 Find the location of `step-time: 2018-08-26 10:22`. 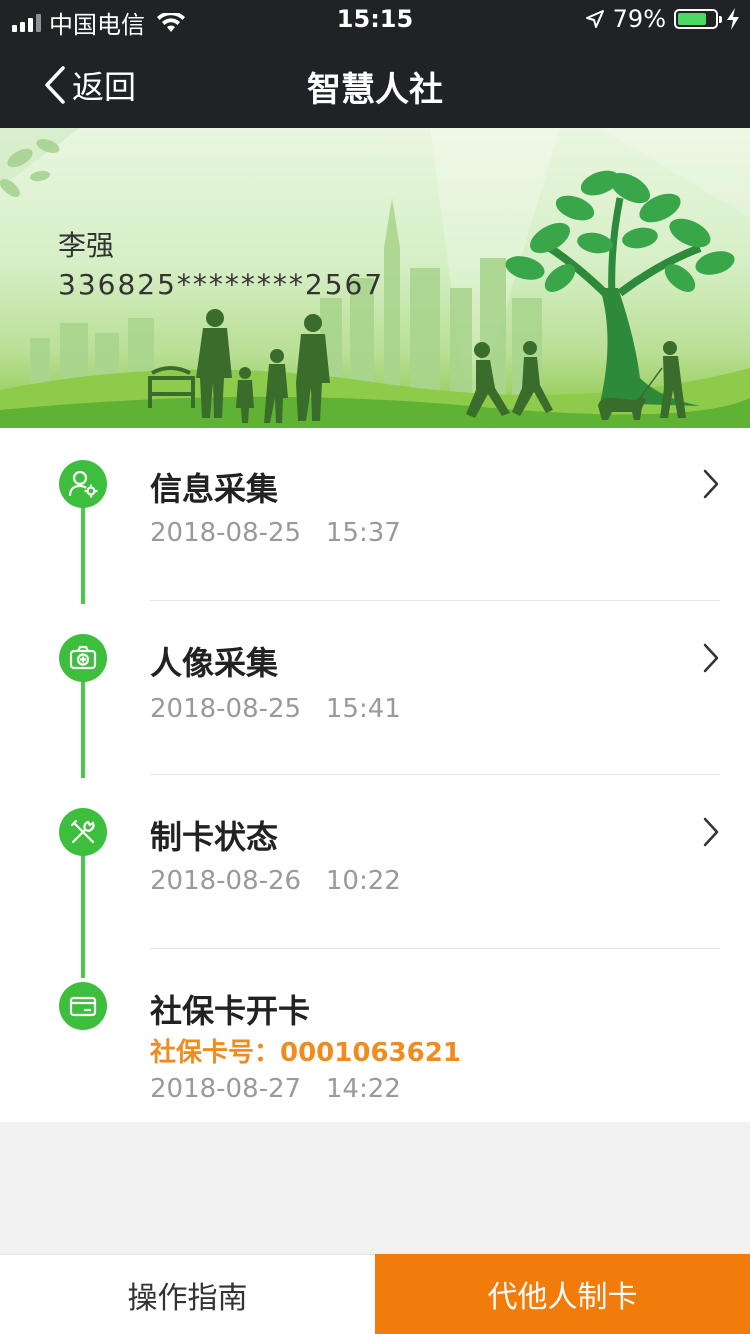

step-time: 2018-08-26 10:22 is located at coordinates (275, 881).